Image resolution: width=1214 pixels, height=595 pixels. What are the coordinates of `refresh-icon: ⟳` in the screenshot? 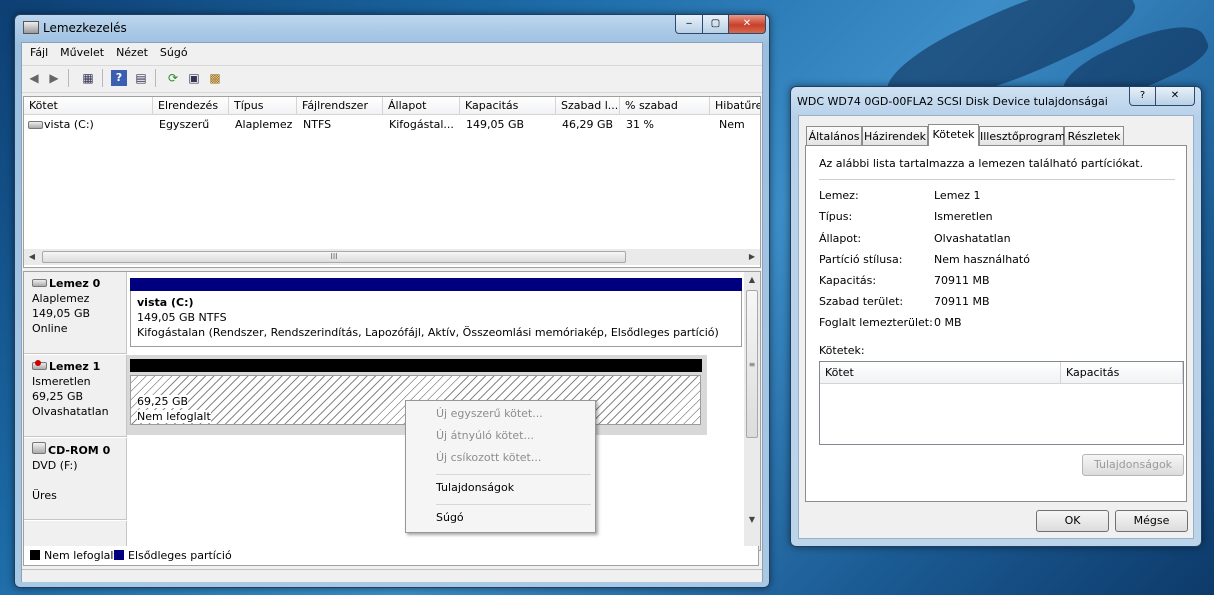 It's located at (173, 78).